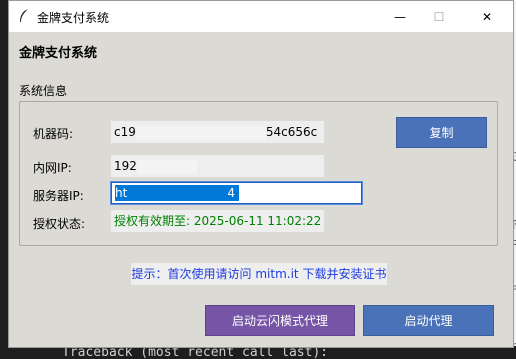 The image size is (516, 359). What do you see at coordinates (400, 16) in the screenshot?
I see `minimize-icon: —` at bounding box center [400, 16].